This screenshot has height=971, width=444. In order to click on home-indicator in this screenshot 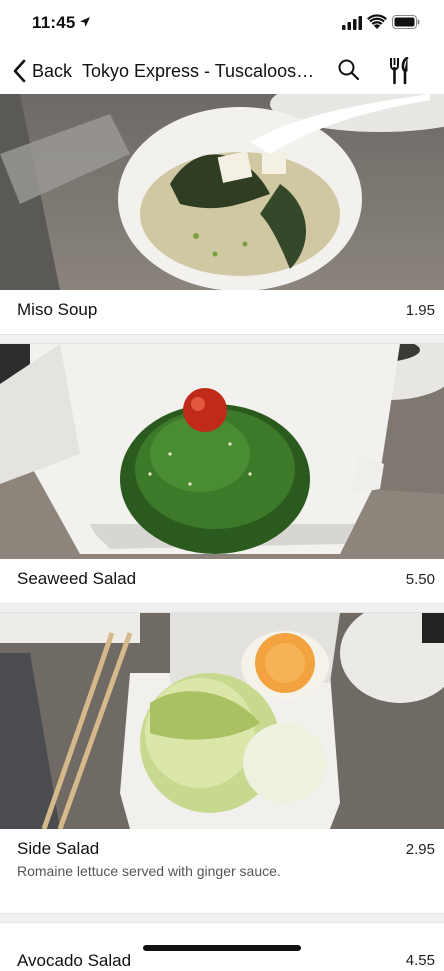, I will do `click(222, 948)`.